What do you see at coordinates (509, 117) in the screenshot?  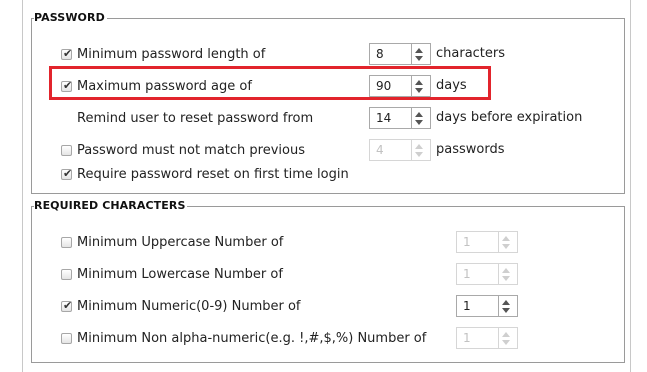 I see `remind-unit: days before expiration` at bounding box center [509, 117].